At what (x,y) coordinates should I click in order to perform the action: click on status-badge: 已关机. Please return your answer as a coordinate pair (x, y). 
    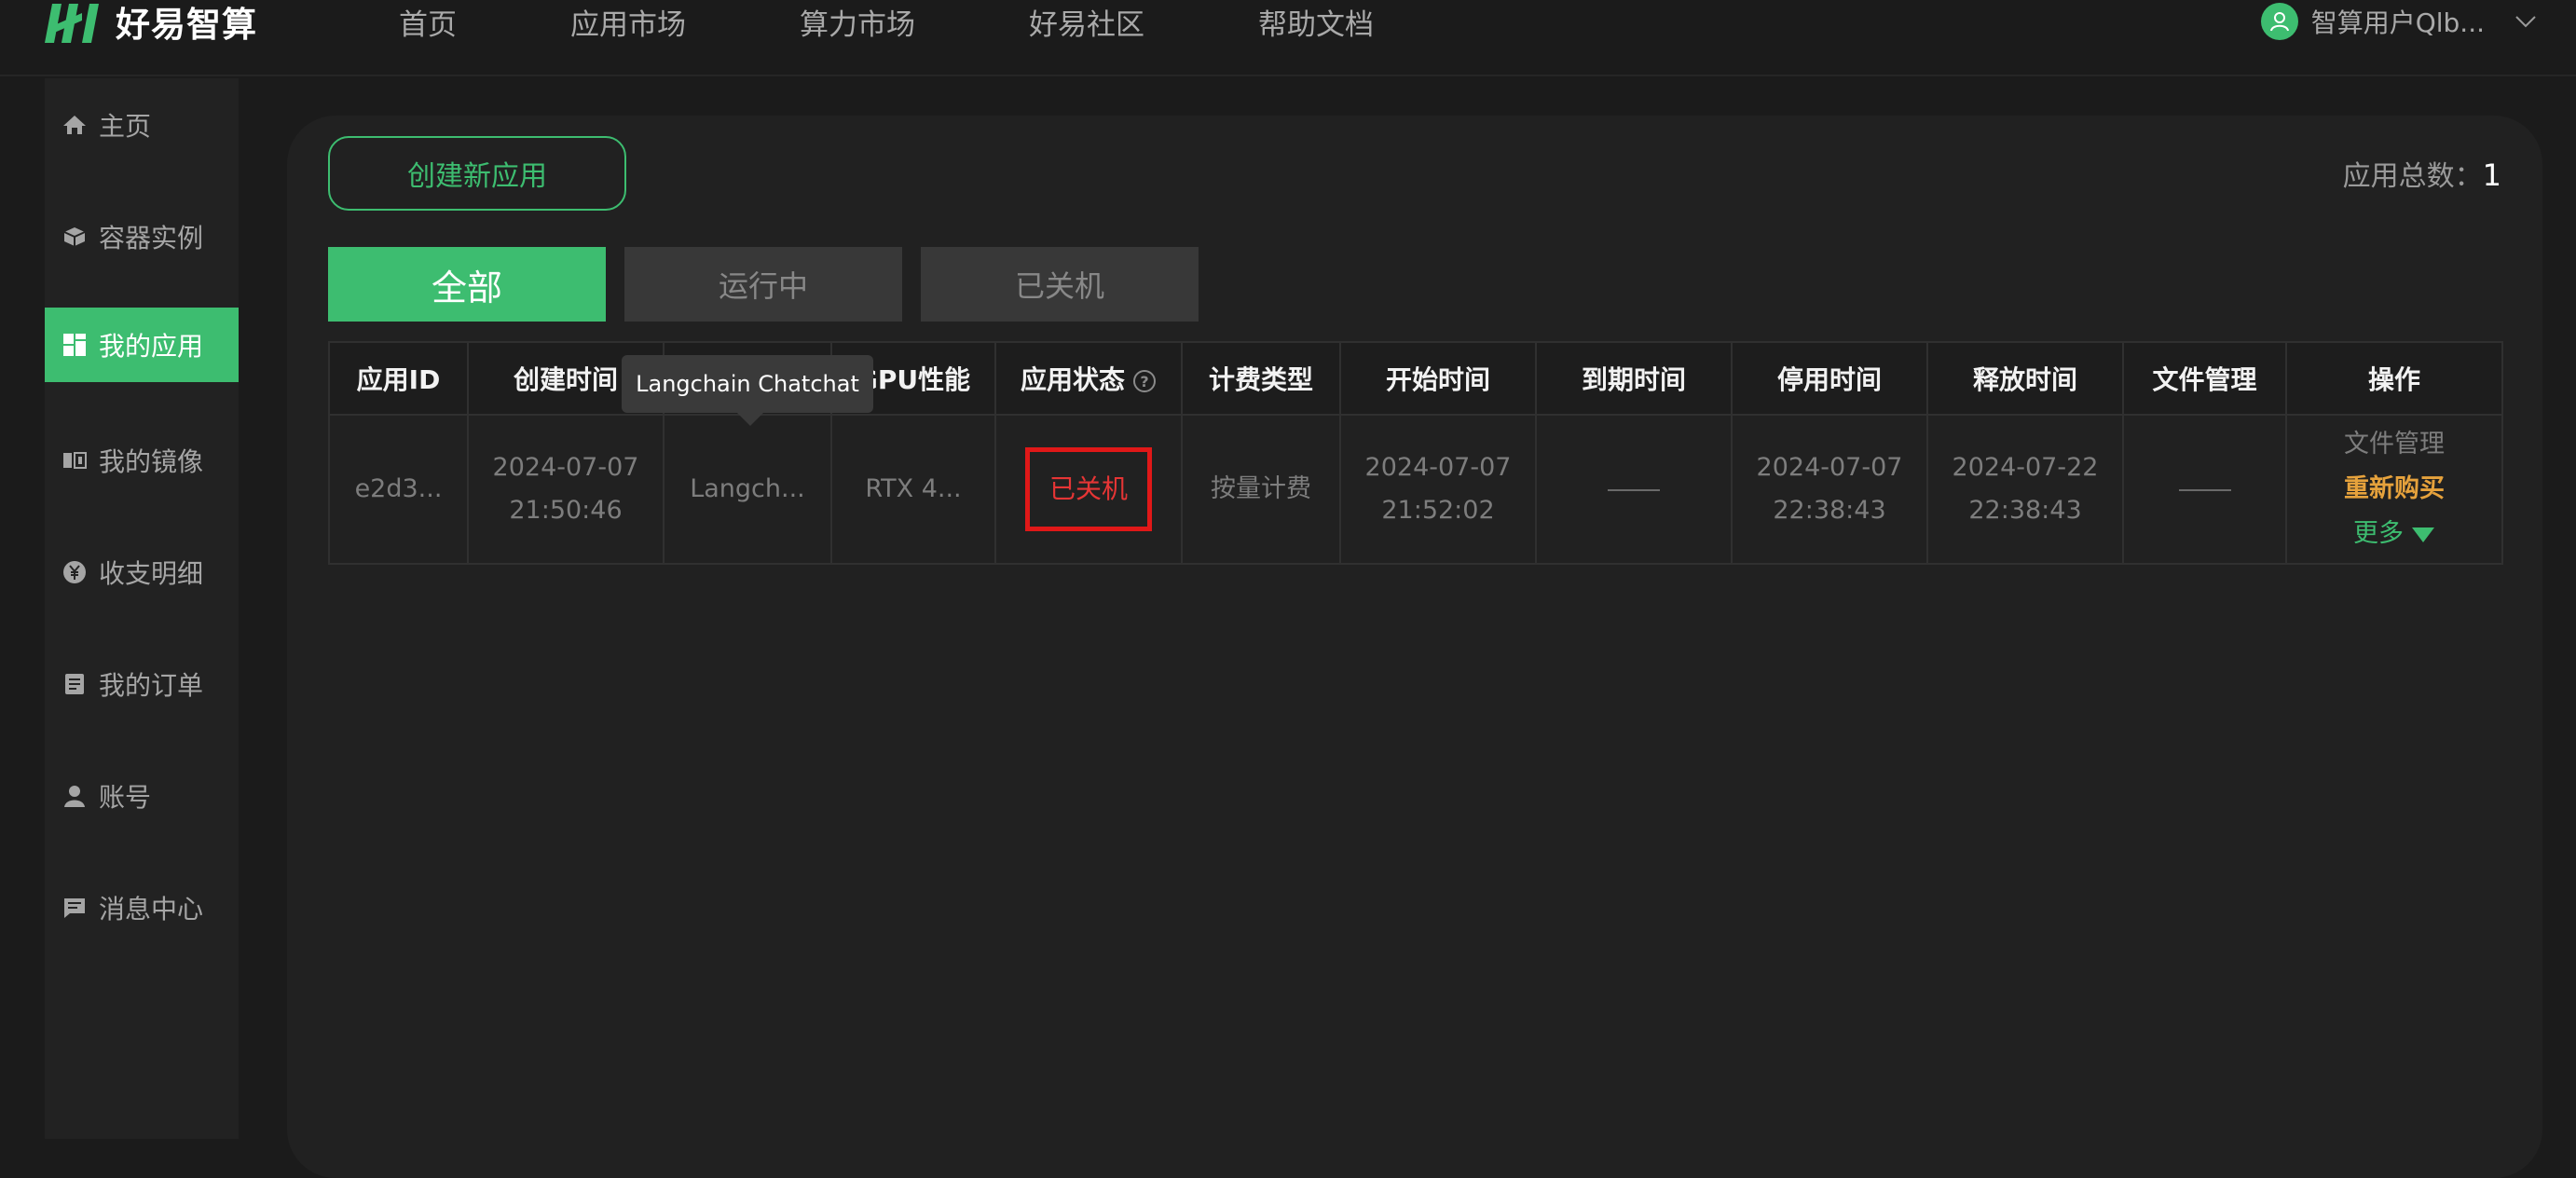
    Looking at the image, I should click on (1088, 489).